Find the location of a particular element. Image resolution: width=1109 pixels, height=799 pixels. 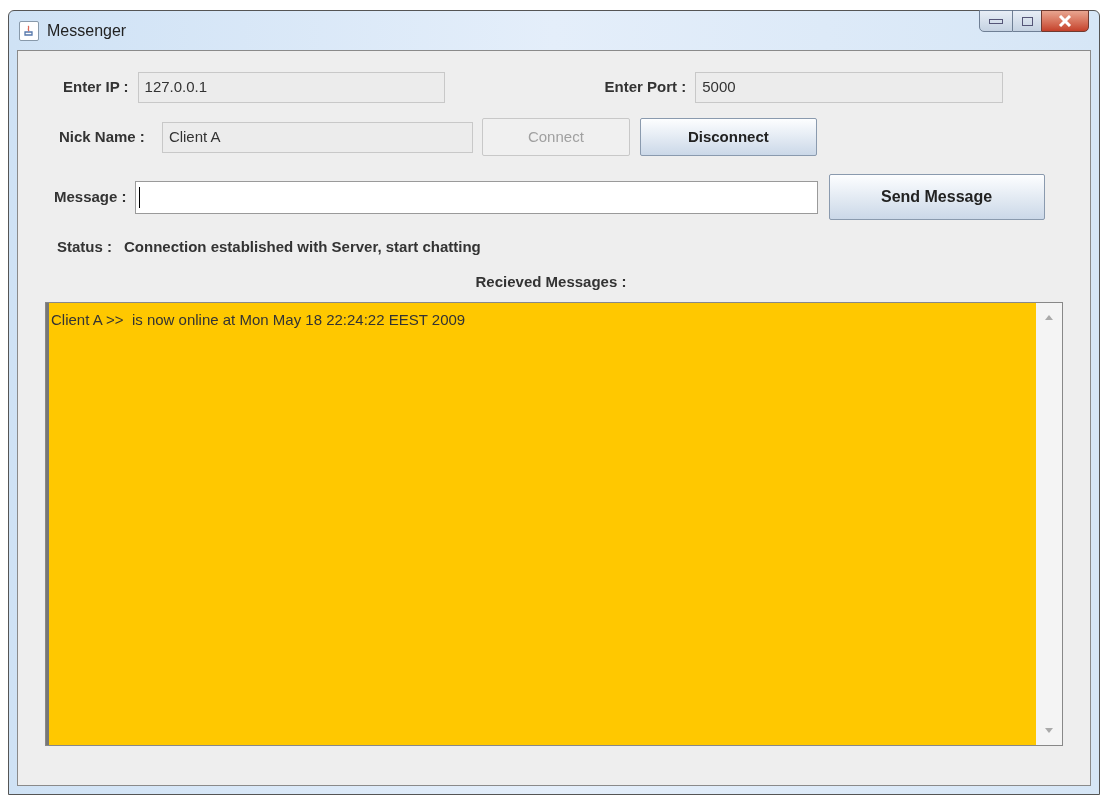

send-message-button: Send Message is located at coordinates (936, 197).